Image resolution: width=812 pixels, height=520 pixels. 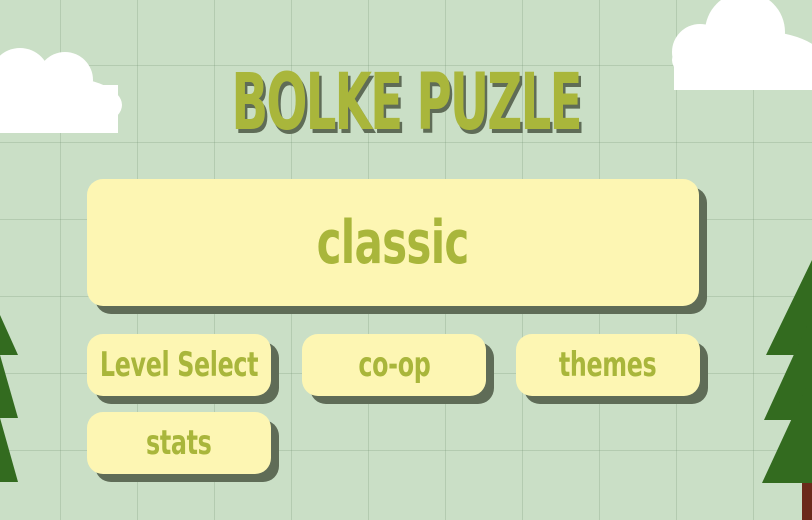 I want to click on level-select-button: Level Select, so click(x=179, y=365).